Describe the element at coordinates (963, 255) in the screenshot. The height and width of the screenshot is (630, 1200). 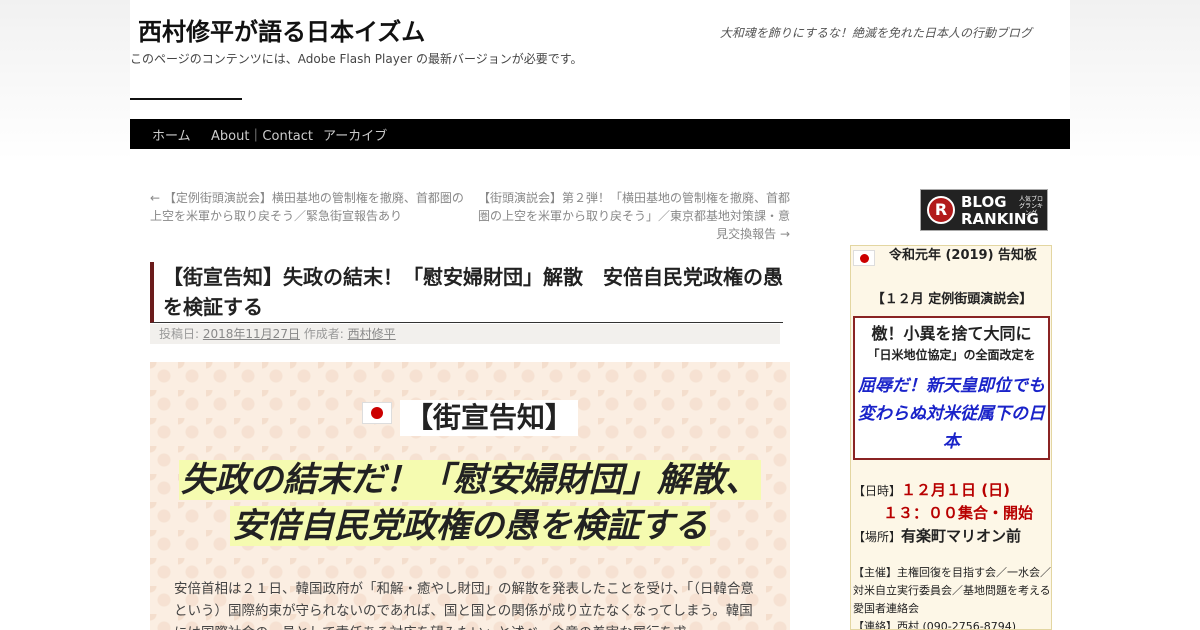
I see `widget-title: 令和元年 (2019) 告知板` at that location.